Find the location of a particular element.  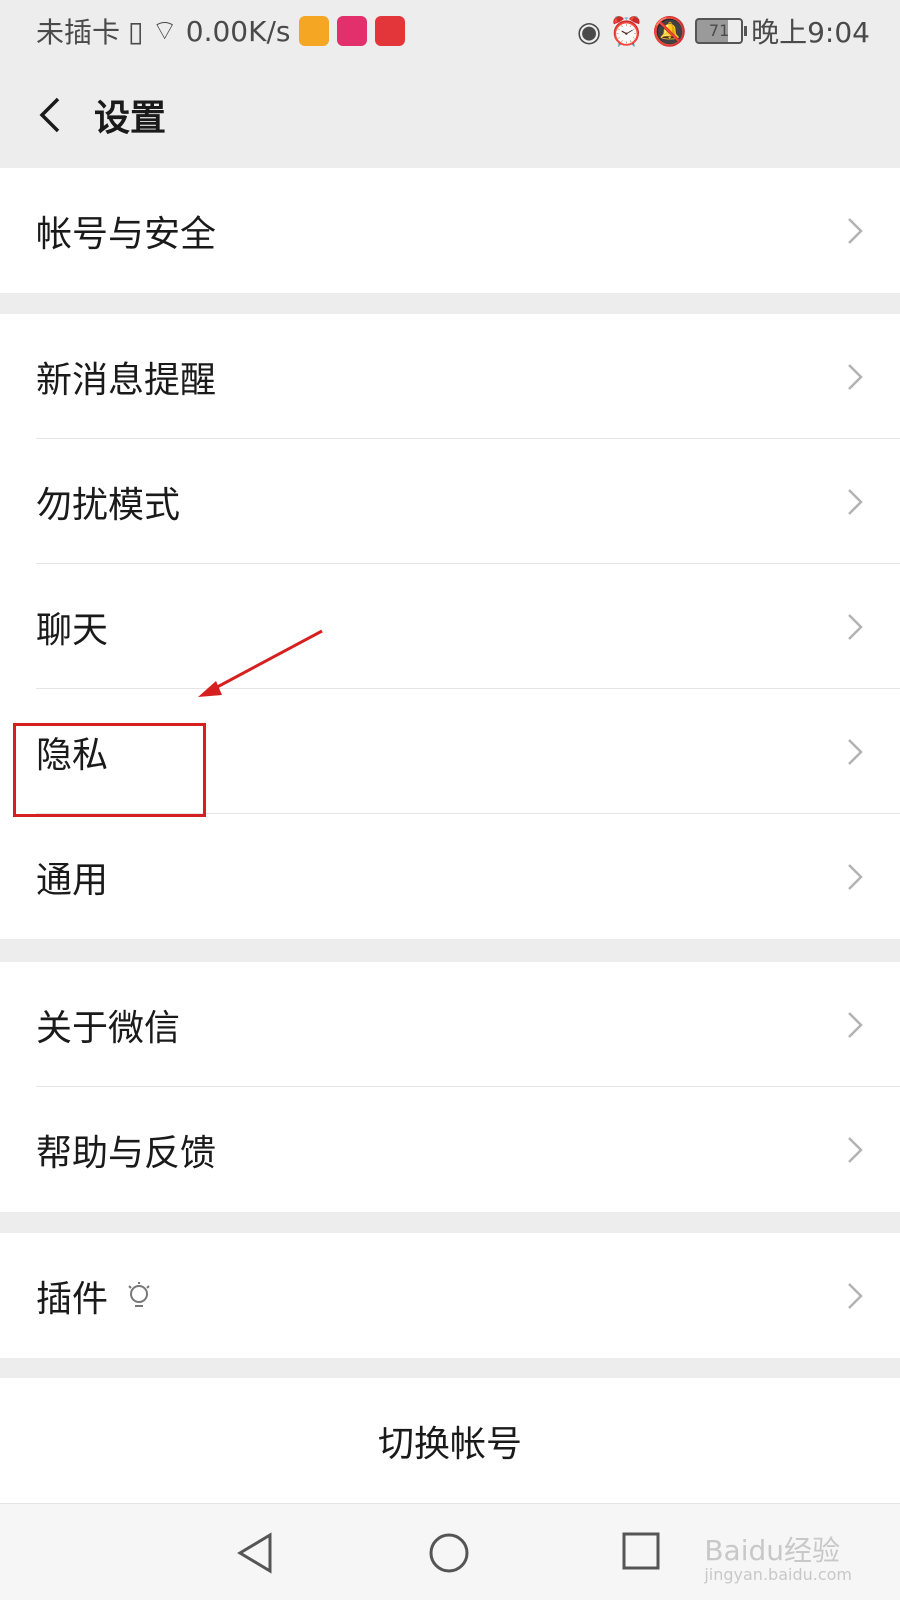

system-nav-bar: Baidu经验 jingyan.baidu.com is located at coordinates (450, 1551).